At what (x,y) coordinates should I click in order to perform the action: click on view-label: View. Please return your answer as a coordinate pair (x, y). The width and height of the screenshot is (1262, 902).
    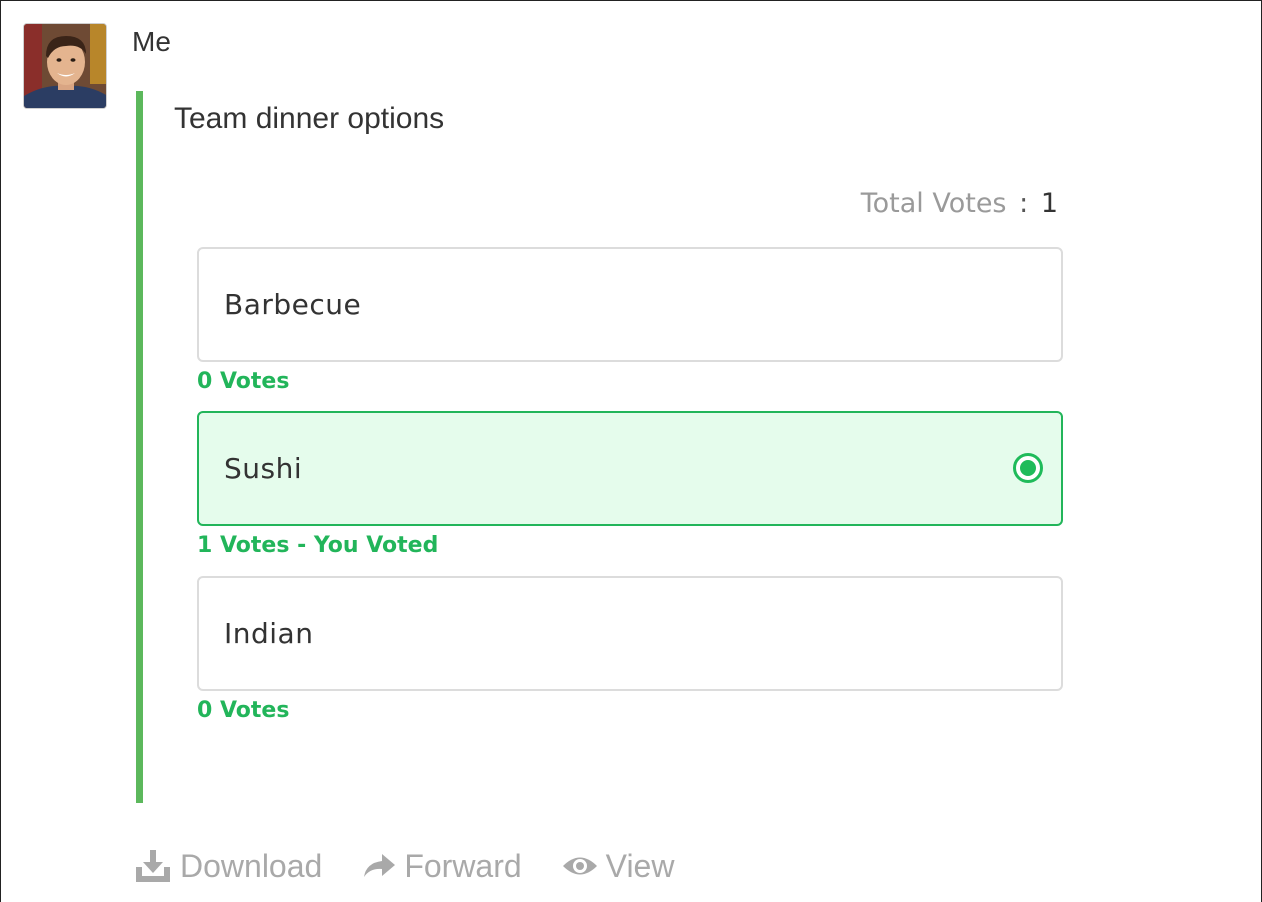
    Looking at the image, I should click on (640, 865).